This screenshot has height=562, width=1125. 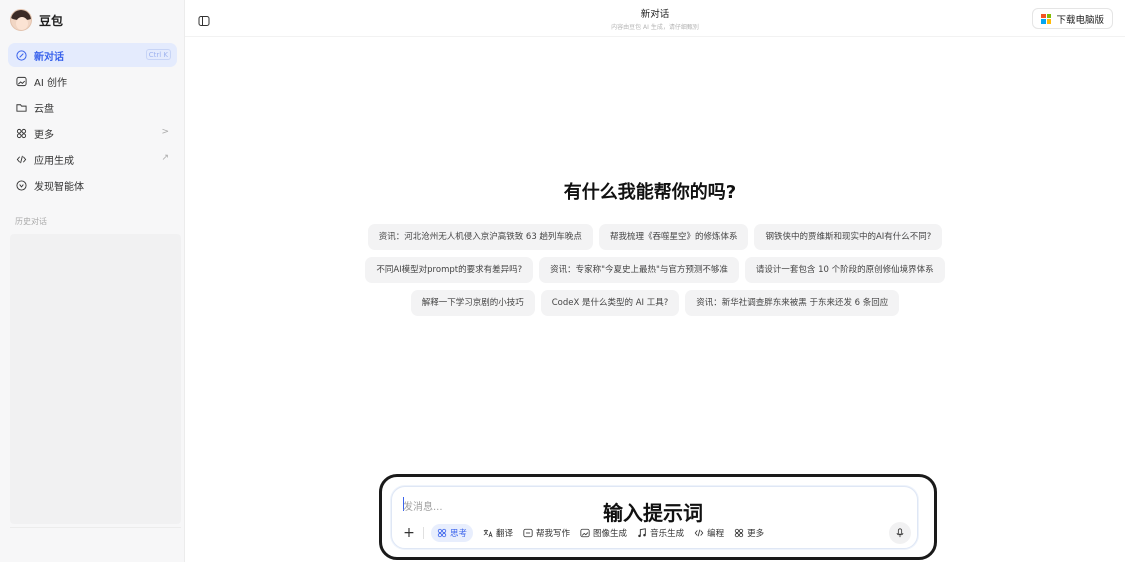 What do you see at coordinates (21, 185) in the screenshot?
I see `compass-icon` at bounding box center [21, 185].